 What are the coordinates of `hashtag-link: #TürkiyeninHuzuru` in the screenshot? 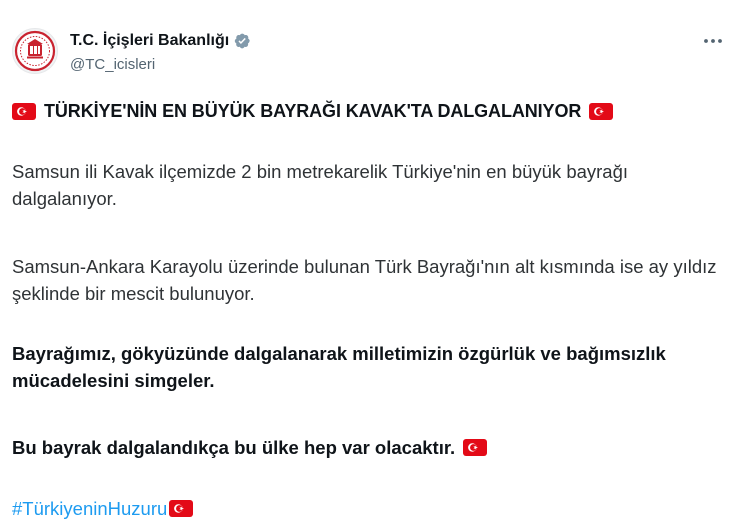 It's located at (89, 508).